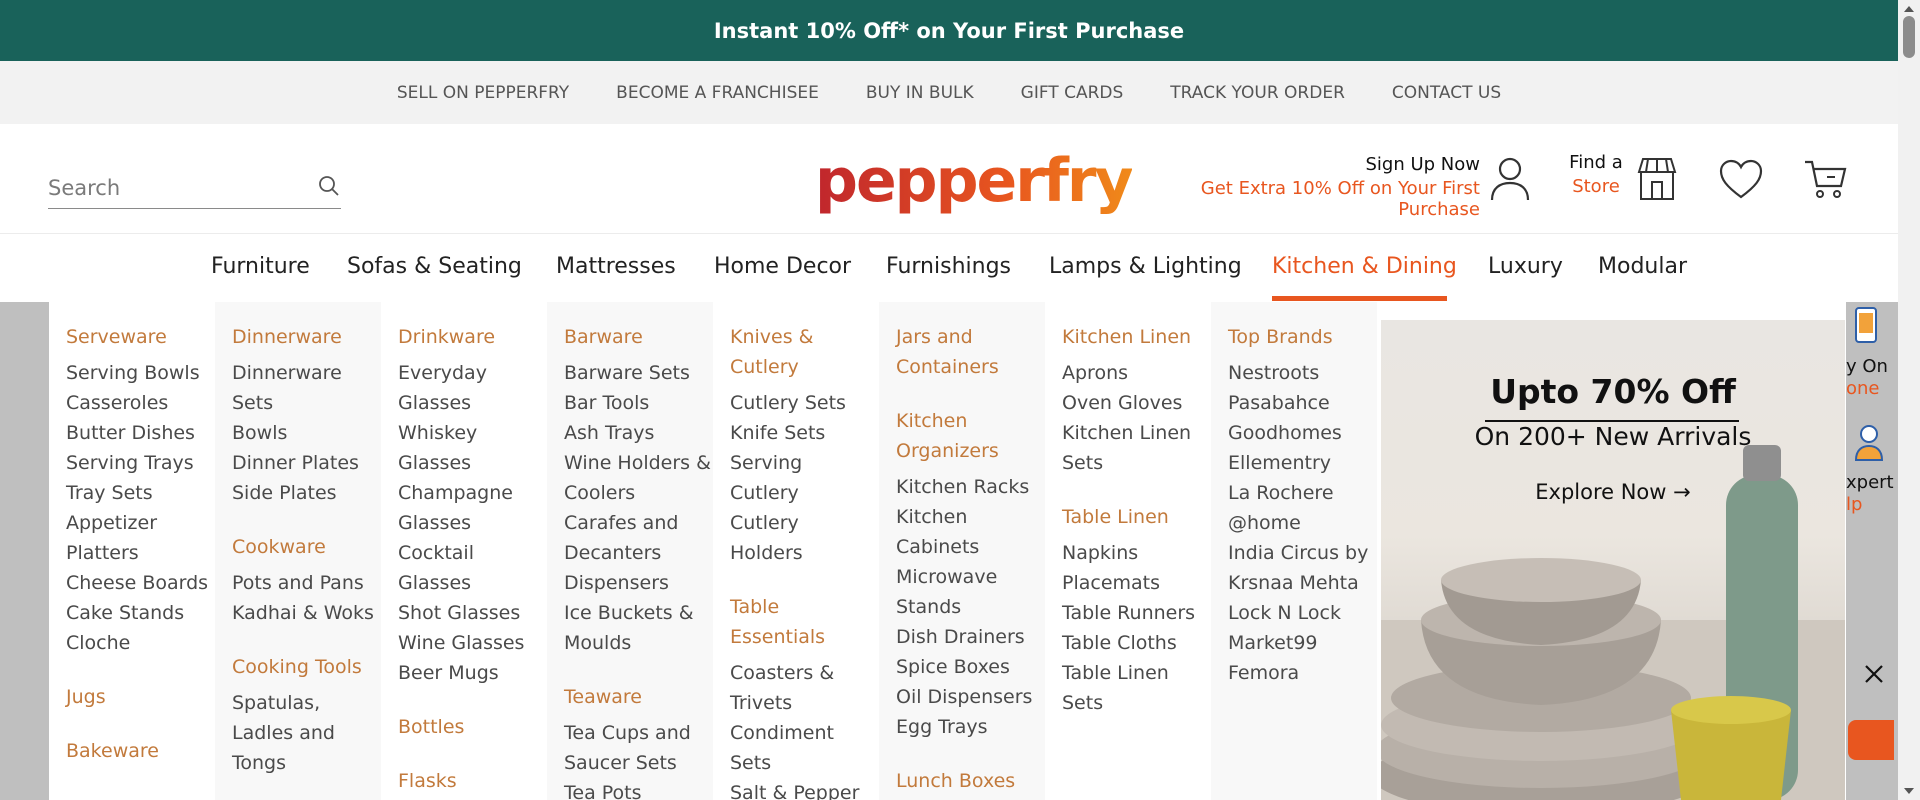  What do you see at coordinates (638, 763) in the screenshot?
I see `menu-item: Saucer Sets` at bounding box center [638, 763].